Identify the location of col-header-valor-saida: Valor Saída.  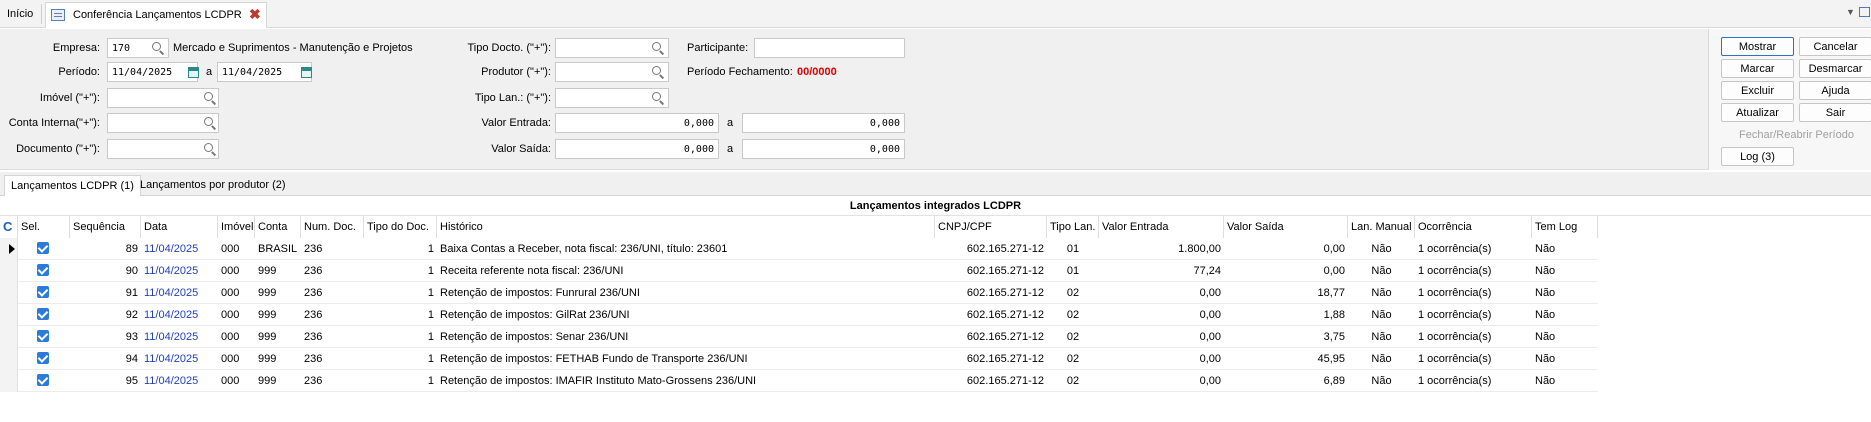
(1286, 227).